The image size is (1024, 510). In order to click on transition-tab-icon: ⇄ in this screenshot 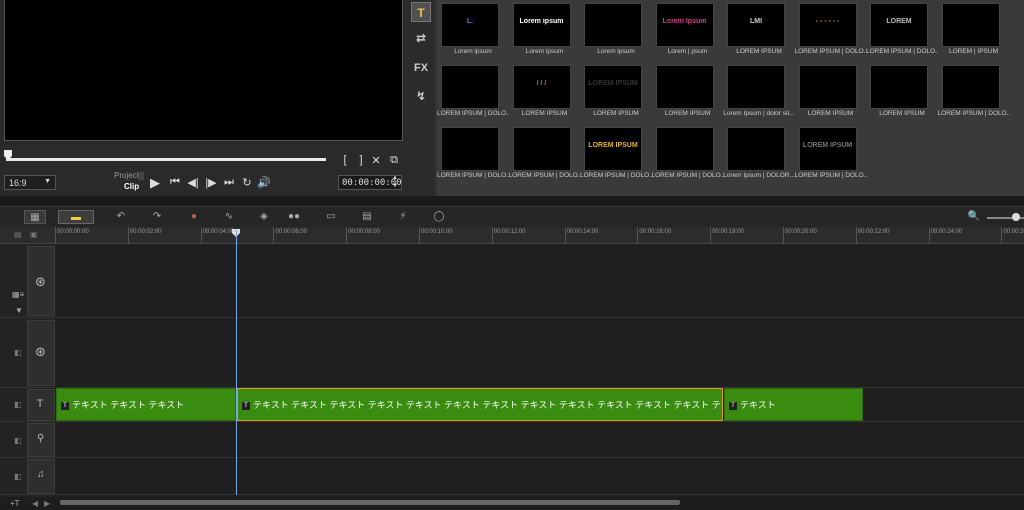, I will do `click(421, 38)`.